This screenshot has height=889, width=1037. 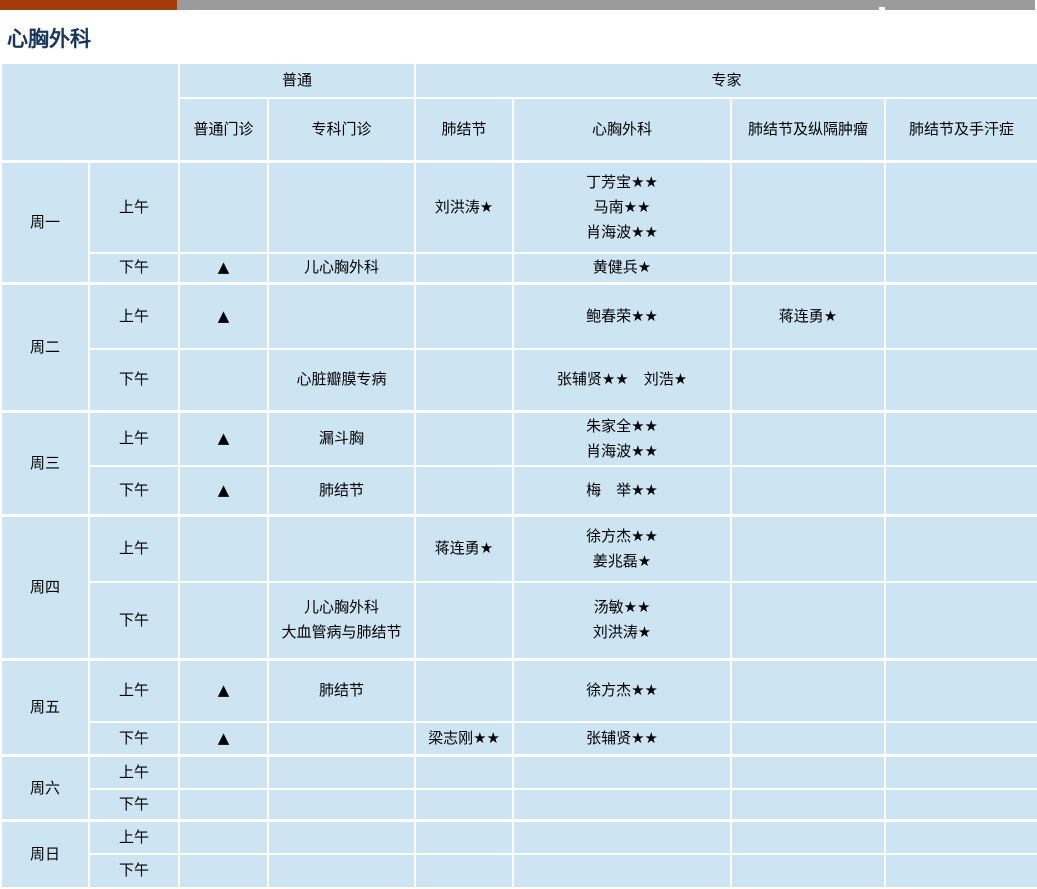 I want to click on column-header-xinxiong-waike: 心胸外科, so click(x=622, y=129).